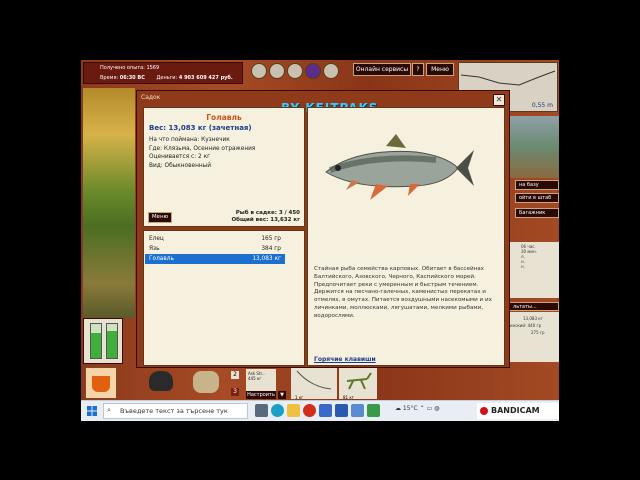 This screenshot has width=640, height=480. What do you see at coordinates (235, 375) in the screenshot?
I see `slot-count: 2` at bounding box center [235, 375].